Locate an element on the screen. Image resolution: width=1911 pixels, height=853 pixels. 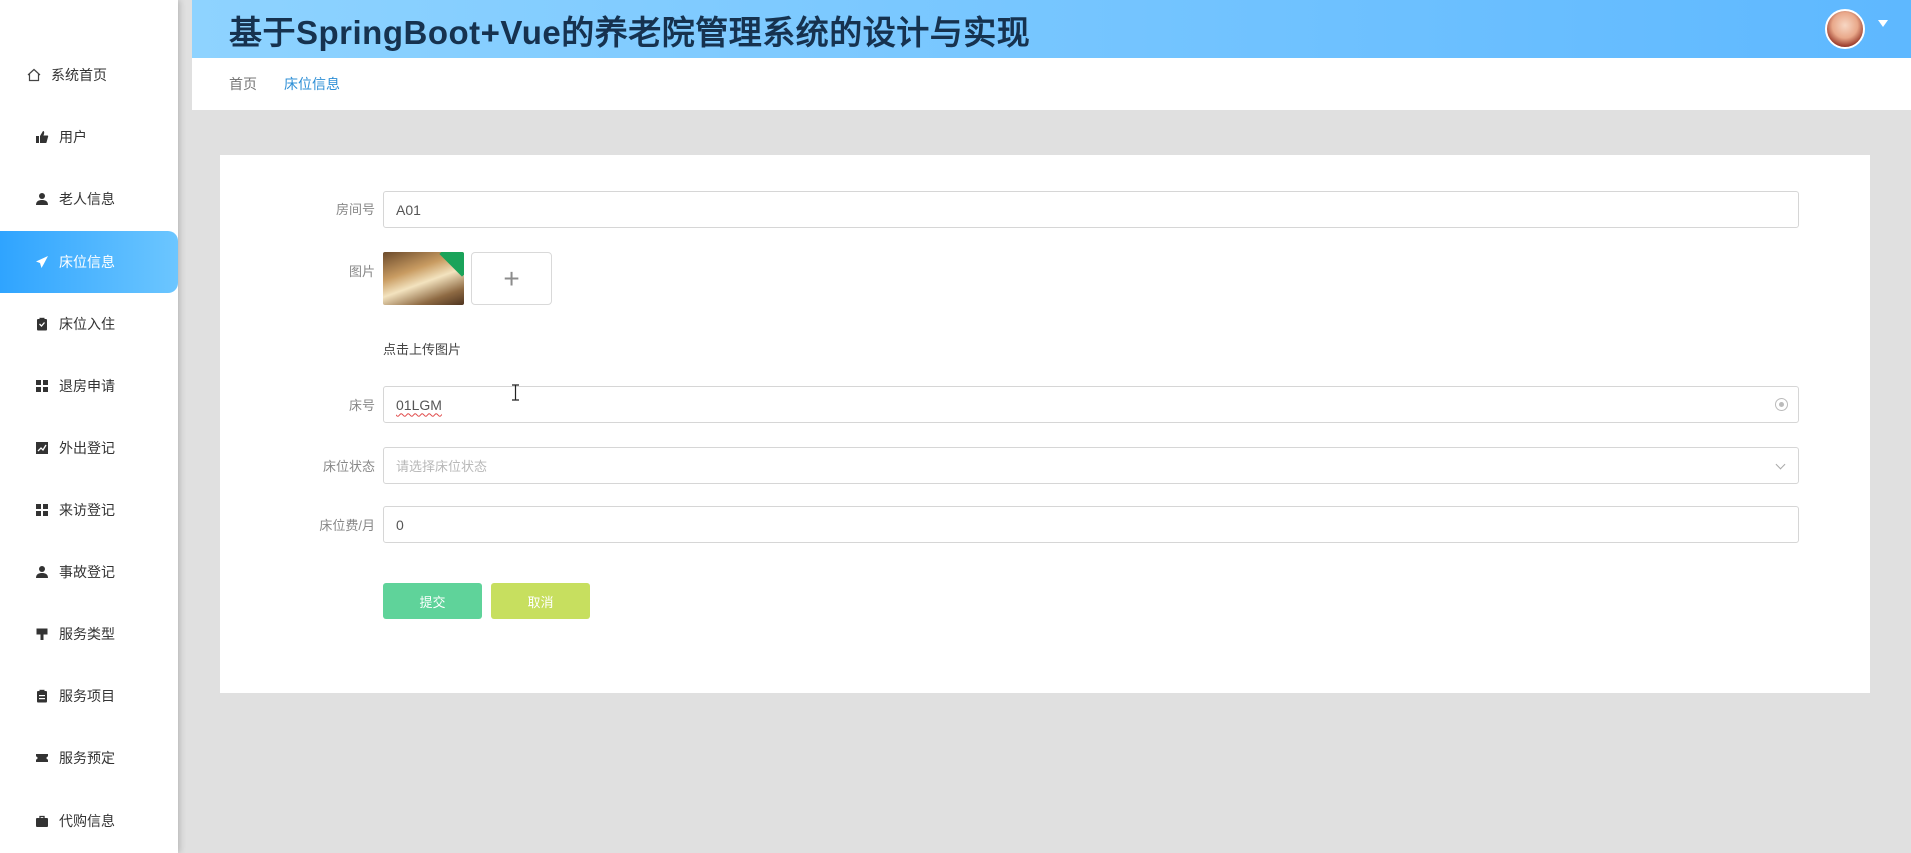
upload-image-button: + is located at coordinates (511, 278).